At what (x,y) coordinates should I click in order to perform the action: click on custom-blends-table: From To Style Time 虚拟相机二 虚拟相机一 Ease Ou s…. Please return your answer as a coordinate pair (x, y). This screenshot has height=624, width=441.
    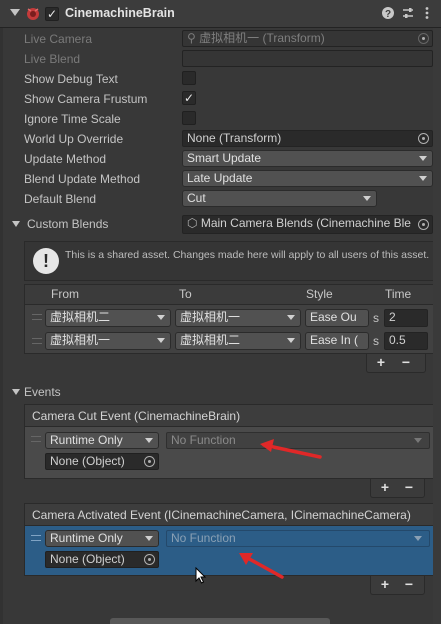
    Looking at the image, I should click on (230, 319).